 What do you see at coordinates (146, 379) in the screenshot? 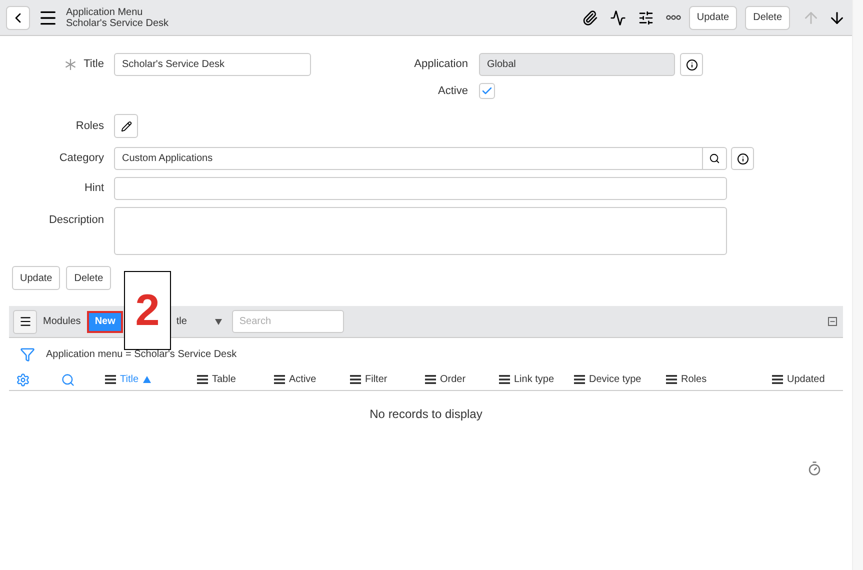
I see `sort-ascending-icon` at bounding box center [146, 379].